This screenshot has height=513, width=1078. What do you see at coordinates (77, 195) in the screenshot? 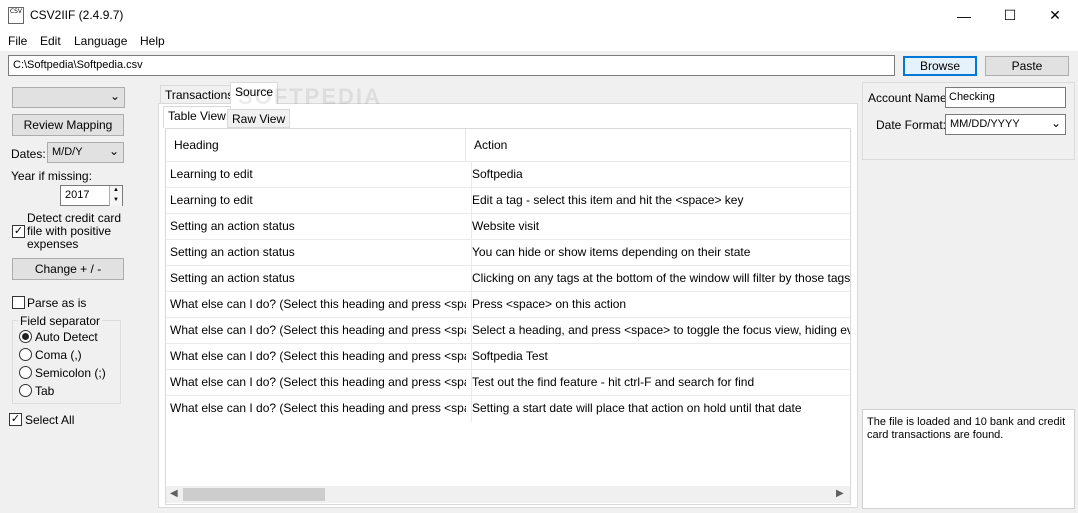
I see `year-value: 2017` at bounding box center [77, 195].